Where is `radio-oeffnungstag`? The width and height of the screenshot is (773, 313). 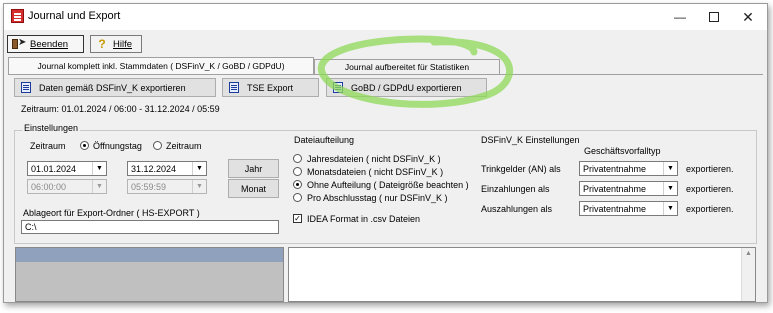
radio-oeffnungstag is located at coordinates (84, 145).